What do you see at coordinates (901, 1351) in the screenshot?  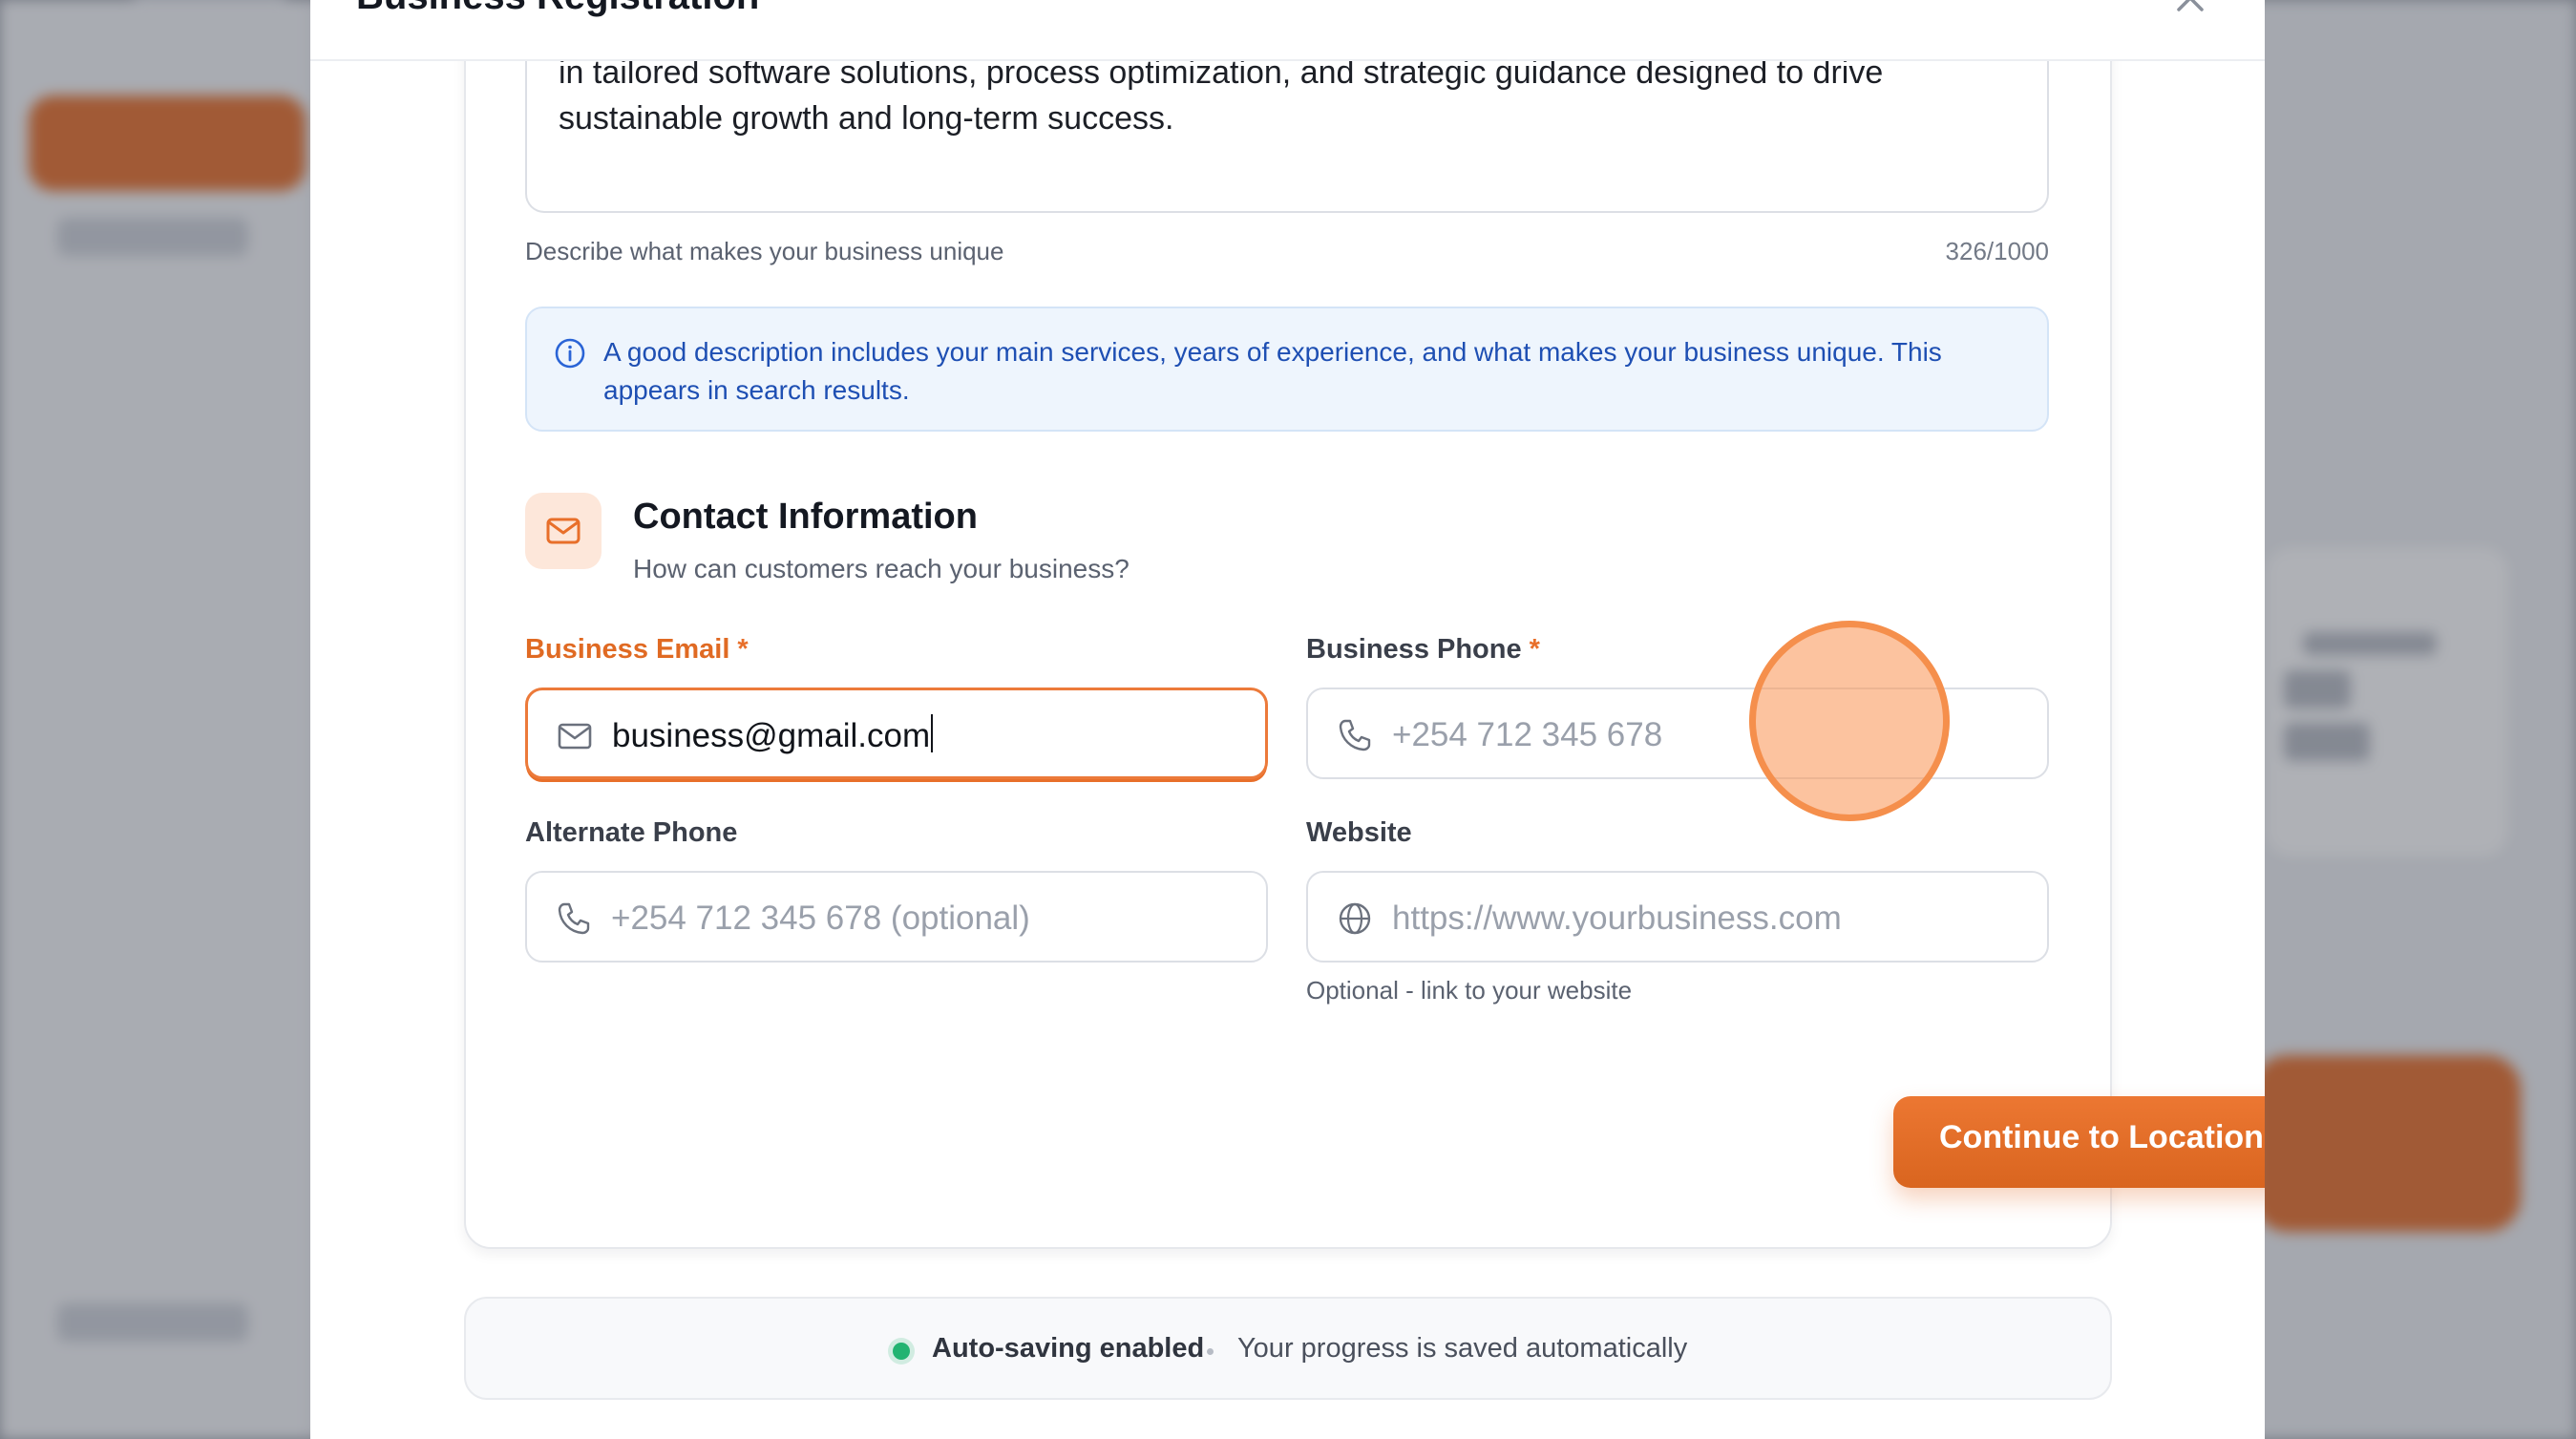 I see `autosave-status-dot` at bounding box center [901, 1351].